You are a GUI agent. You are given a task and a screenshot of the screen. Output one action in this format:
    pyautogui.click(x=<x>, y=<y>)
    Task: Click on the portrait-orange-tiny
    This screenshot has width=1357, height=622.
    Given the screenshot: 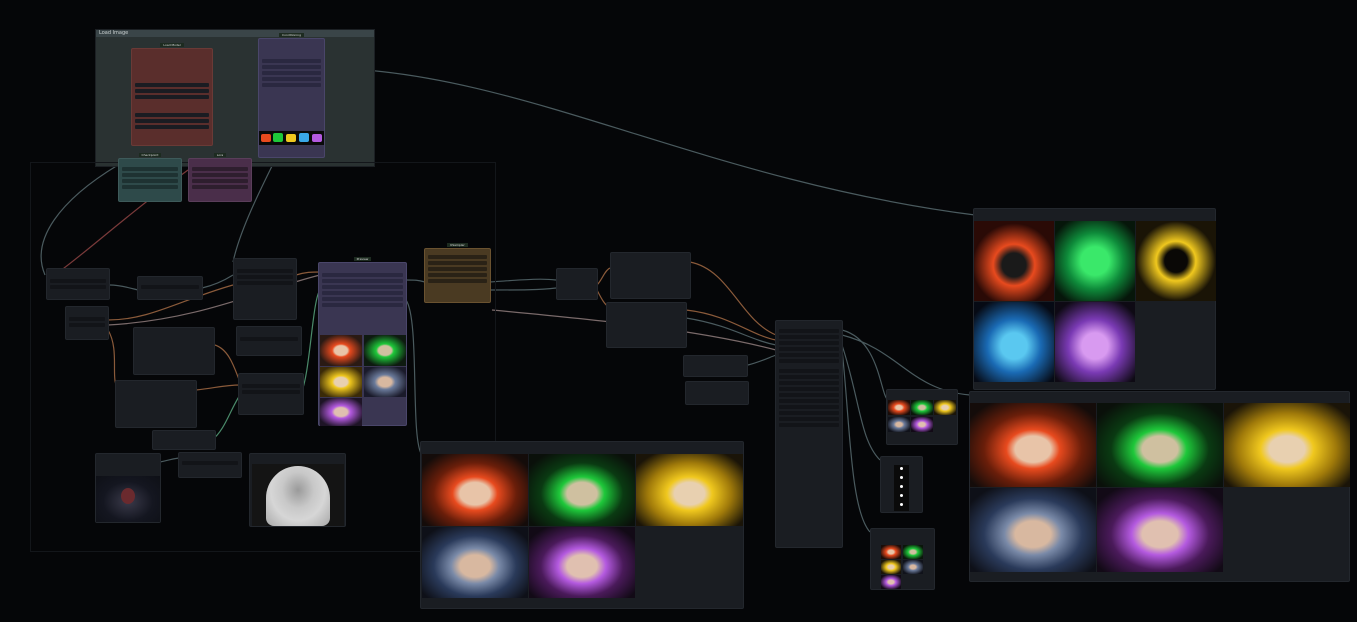 What is the action you would take?
    pyautogui.click(x=891, y=552)
    